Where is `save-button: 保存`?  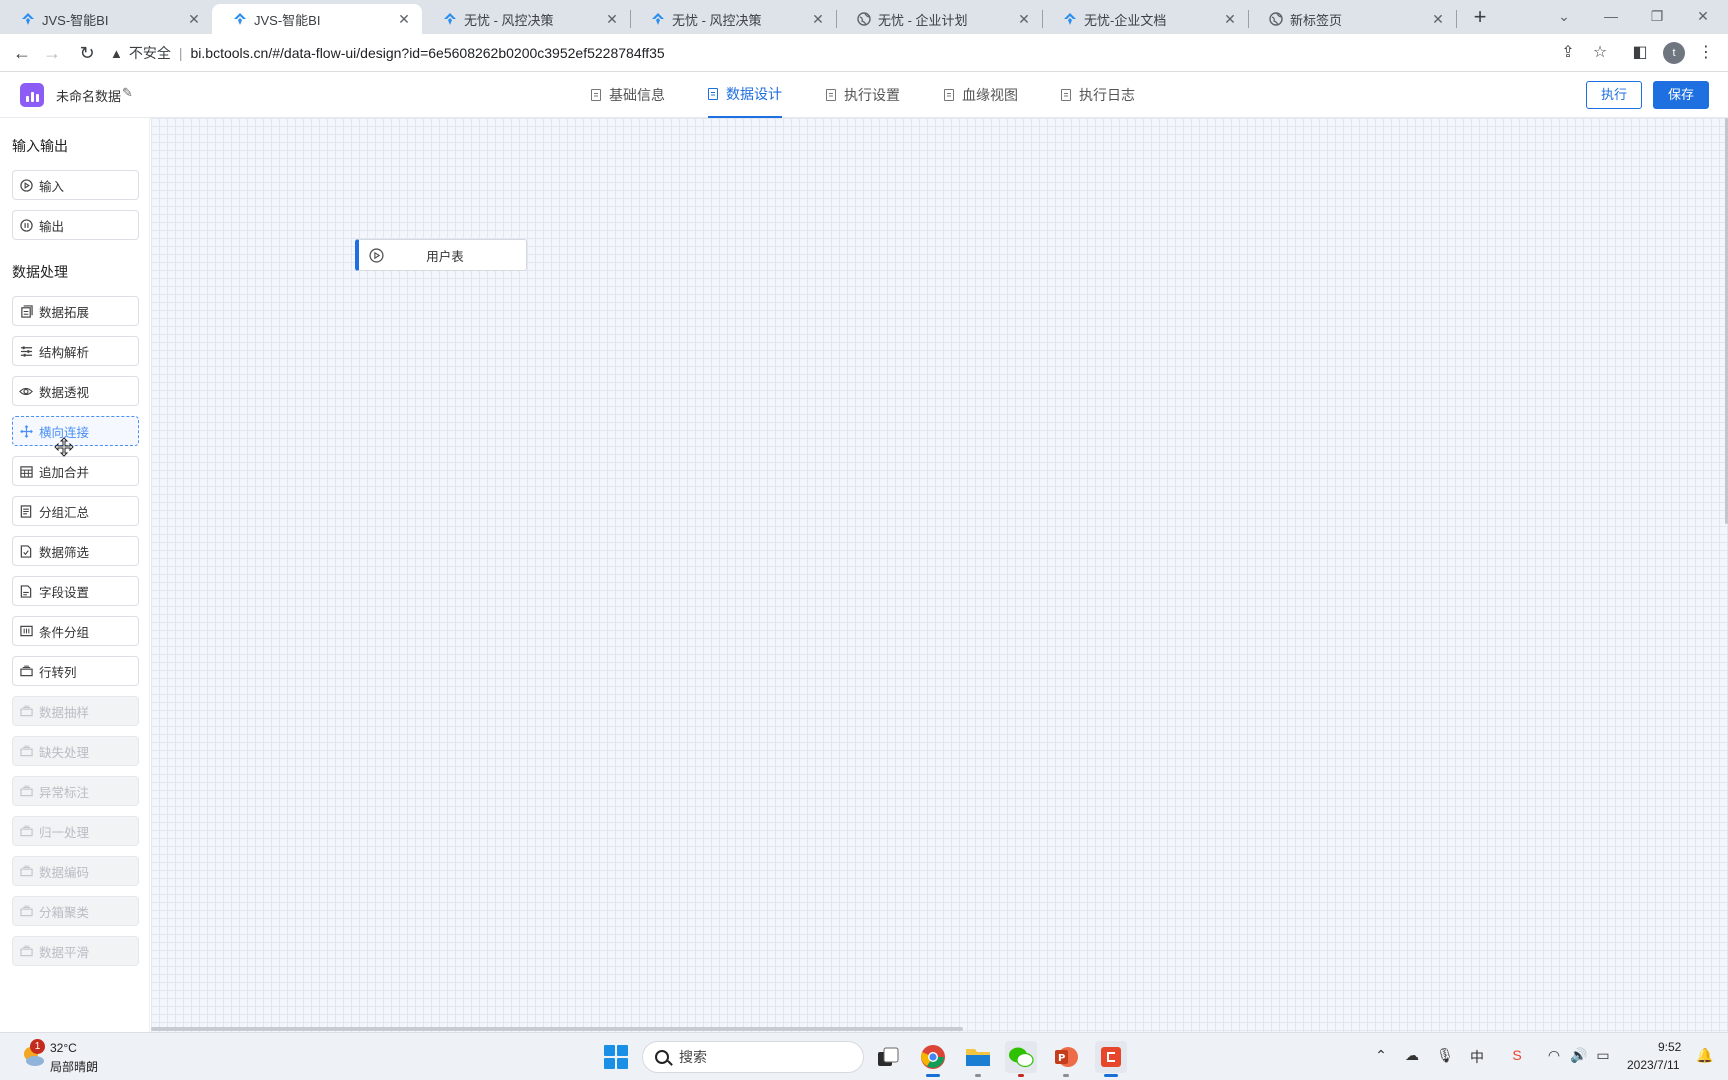
save-button: 保存 is located at coordinates (1681, 95).